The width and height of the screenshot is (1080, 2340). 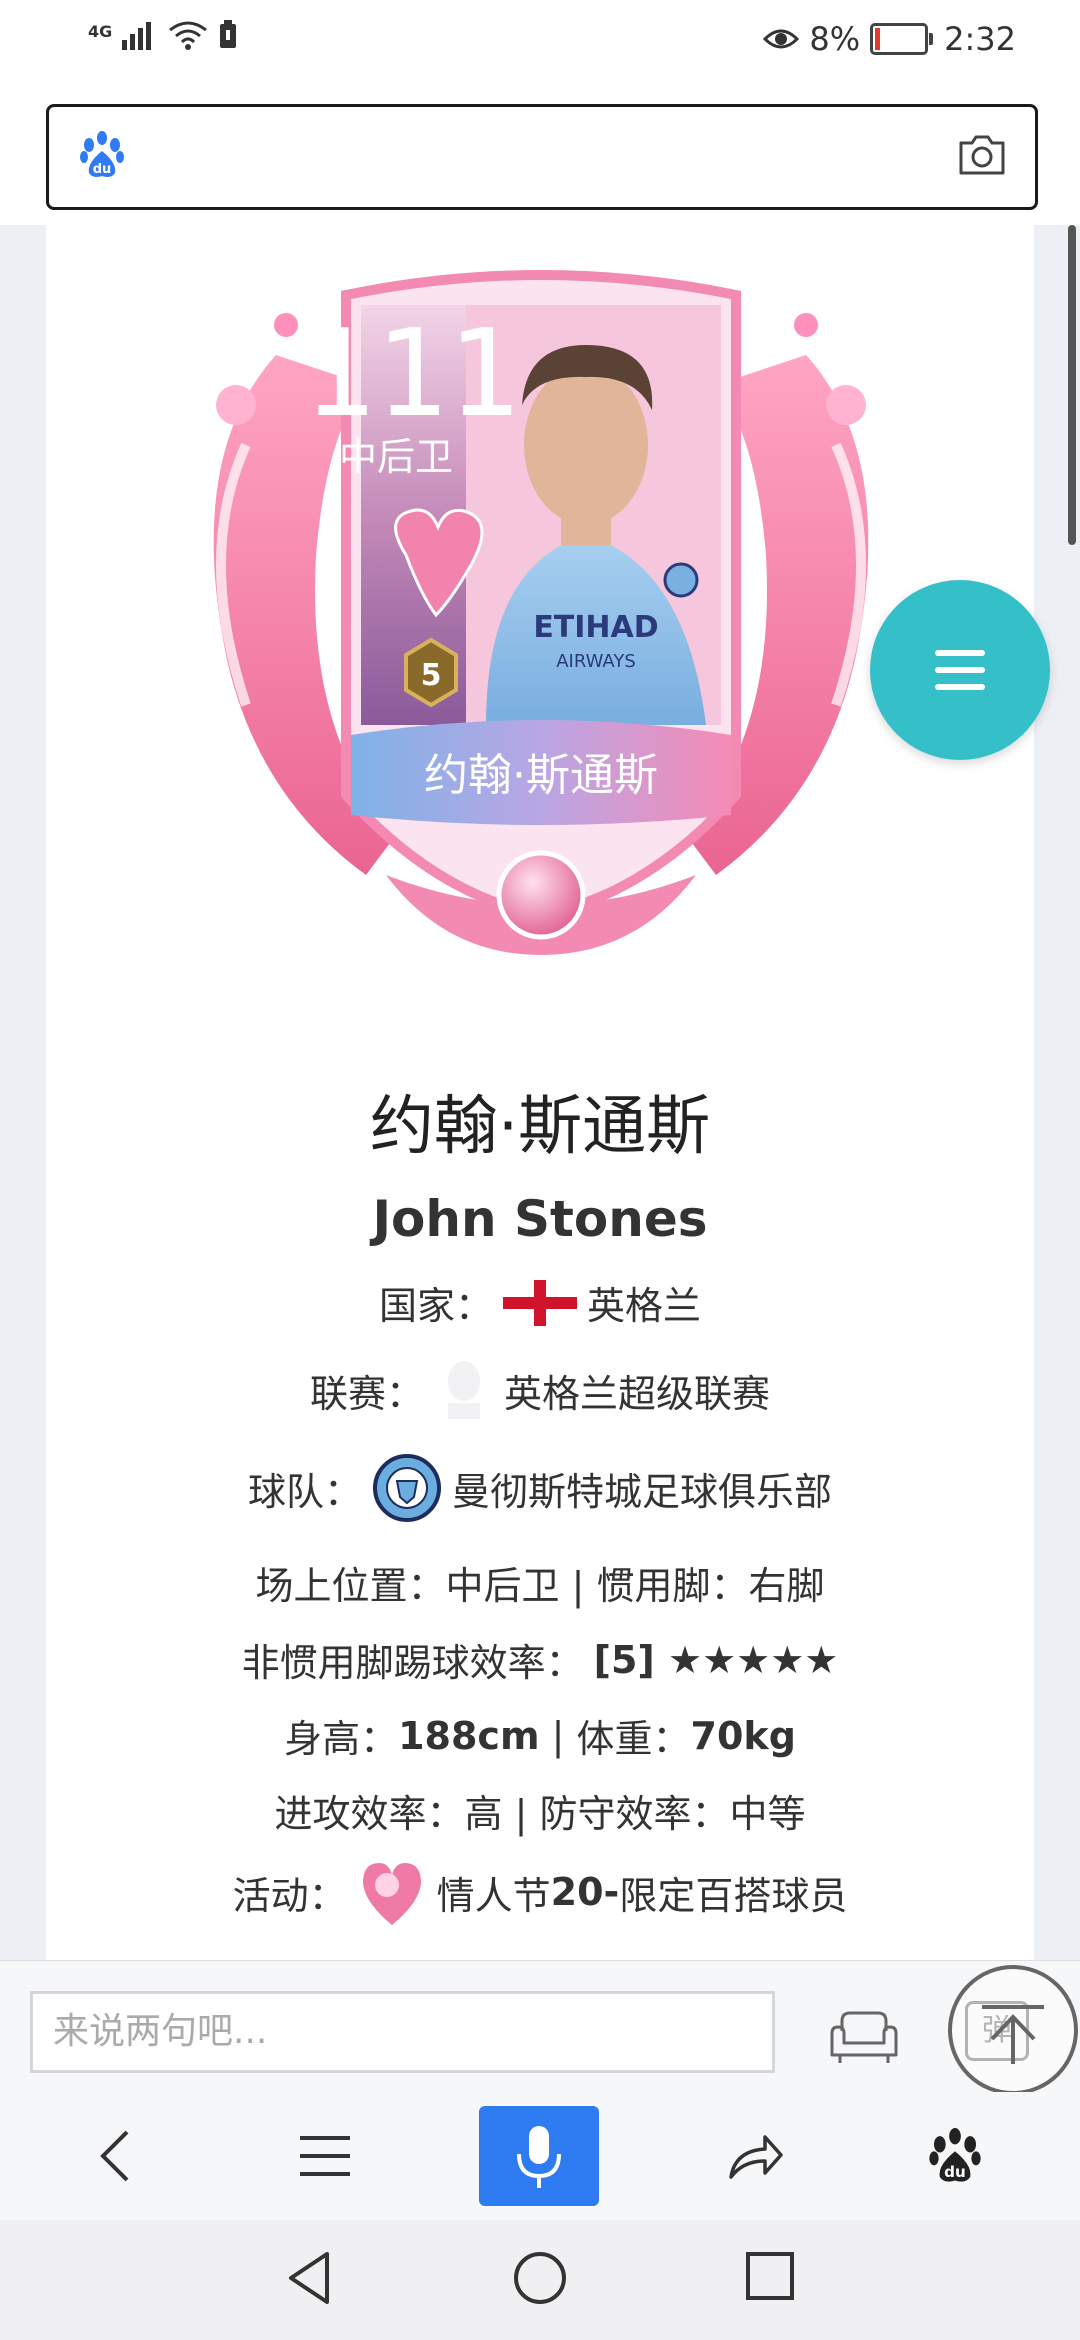 I want to click on rank-number: 5, so click(x=431, y=675).